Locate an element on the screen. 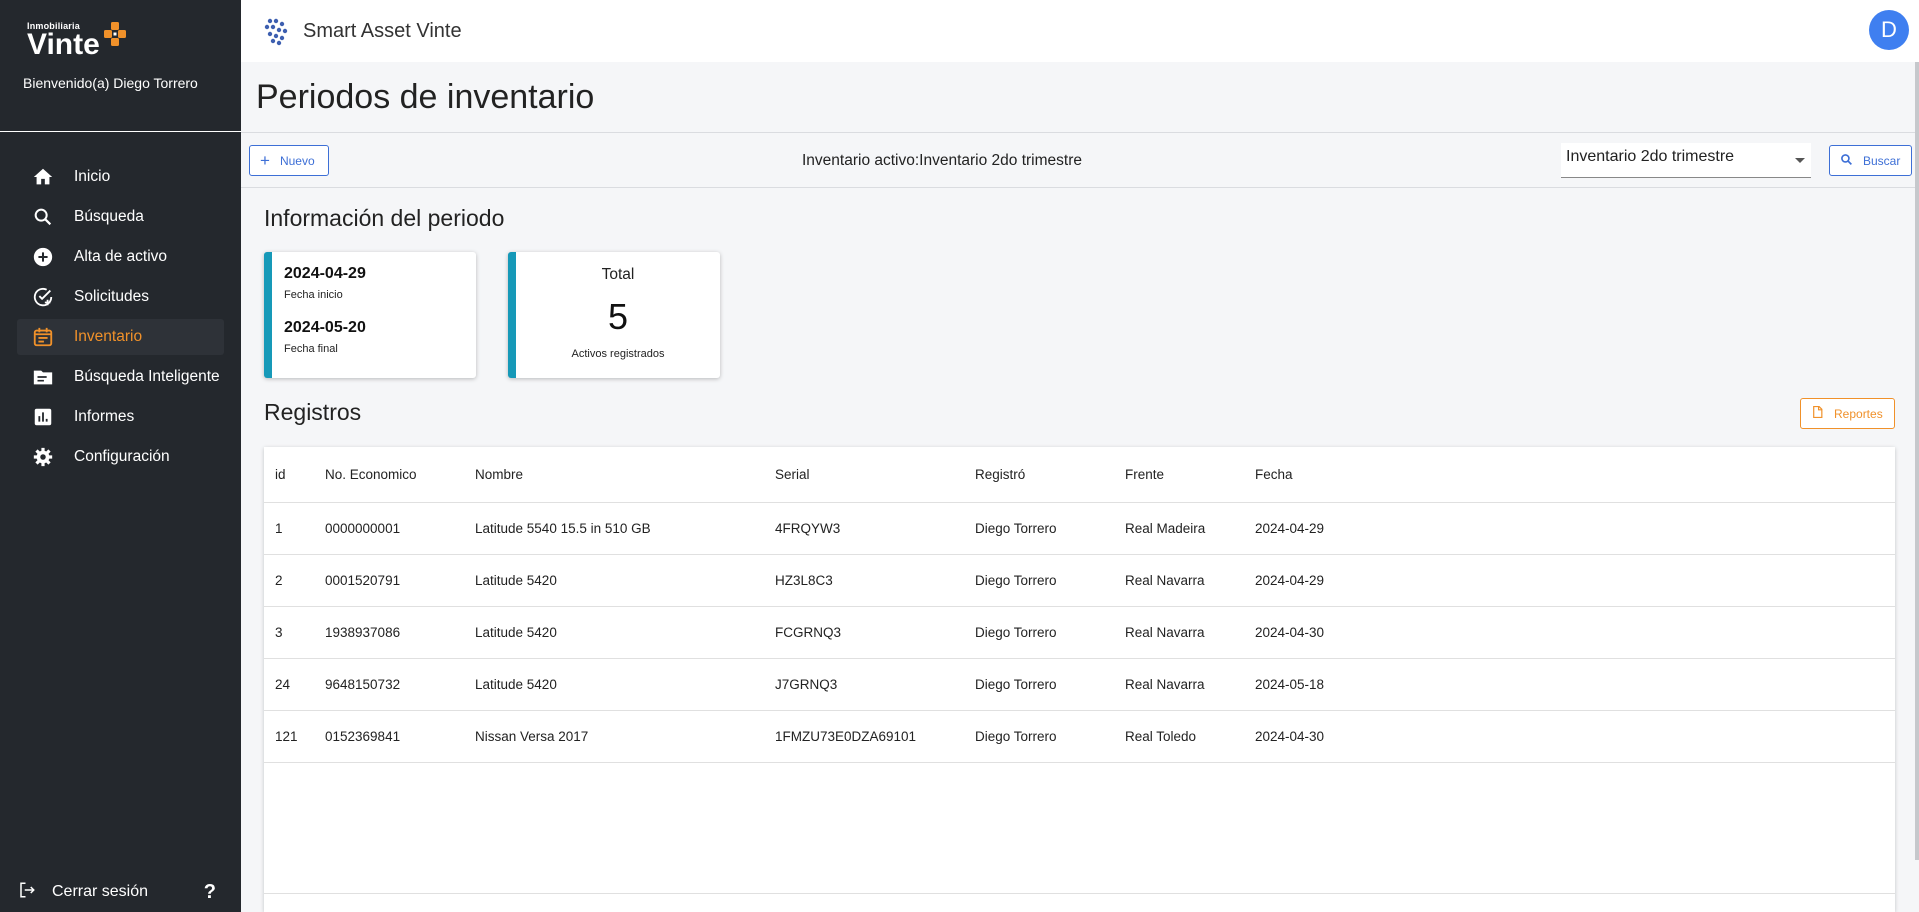  app-title: Smart Asset Vinte is located at coordinates (382, 30).